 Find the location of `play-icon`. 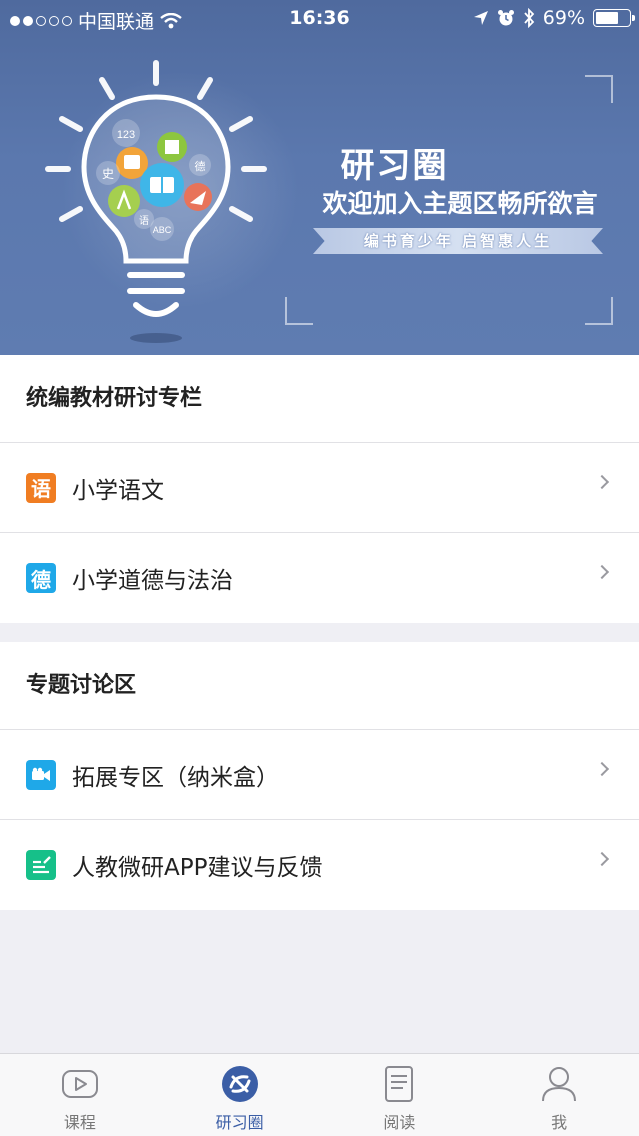

play-icon is located at coordinates (80, 1084).